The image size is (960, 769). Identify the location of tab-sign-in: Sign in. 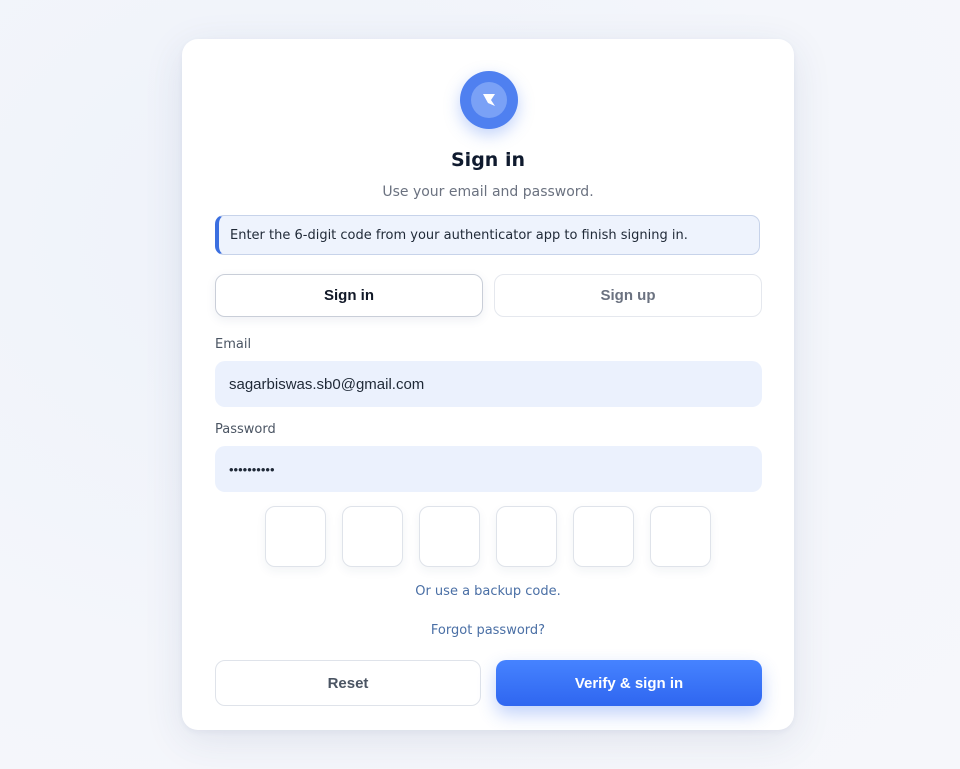
(349, 295).